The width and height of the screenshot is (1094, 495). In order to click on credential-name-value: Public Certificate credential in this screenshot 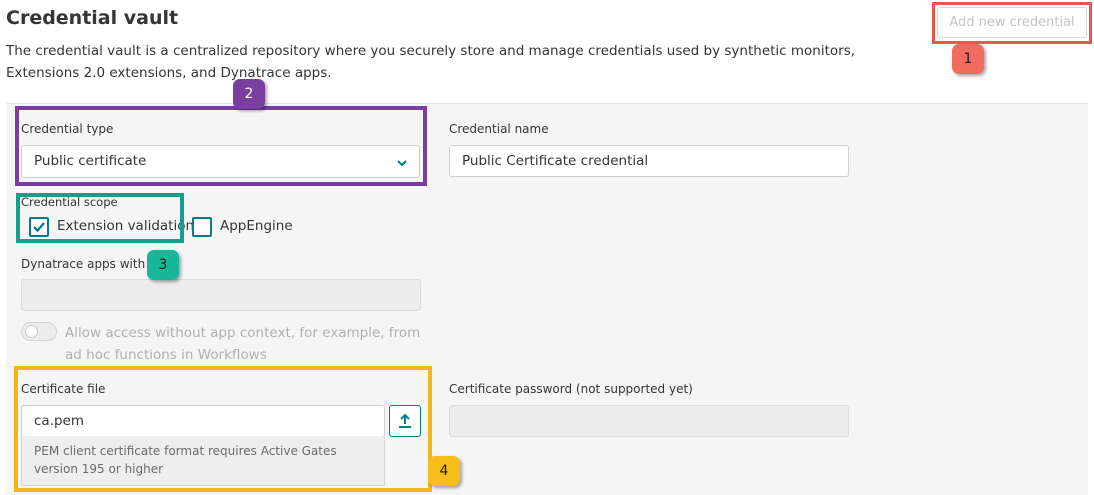, I will do `click(555, 161)`.